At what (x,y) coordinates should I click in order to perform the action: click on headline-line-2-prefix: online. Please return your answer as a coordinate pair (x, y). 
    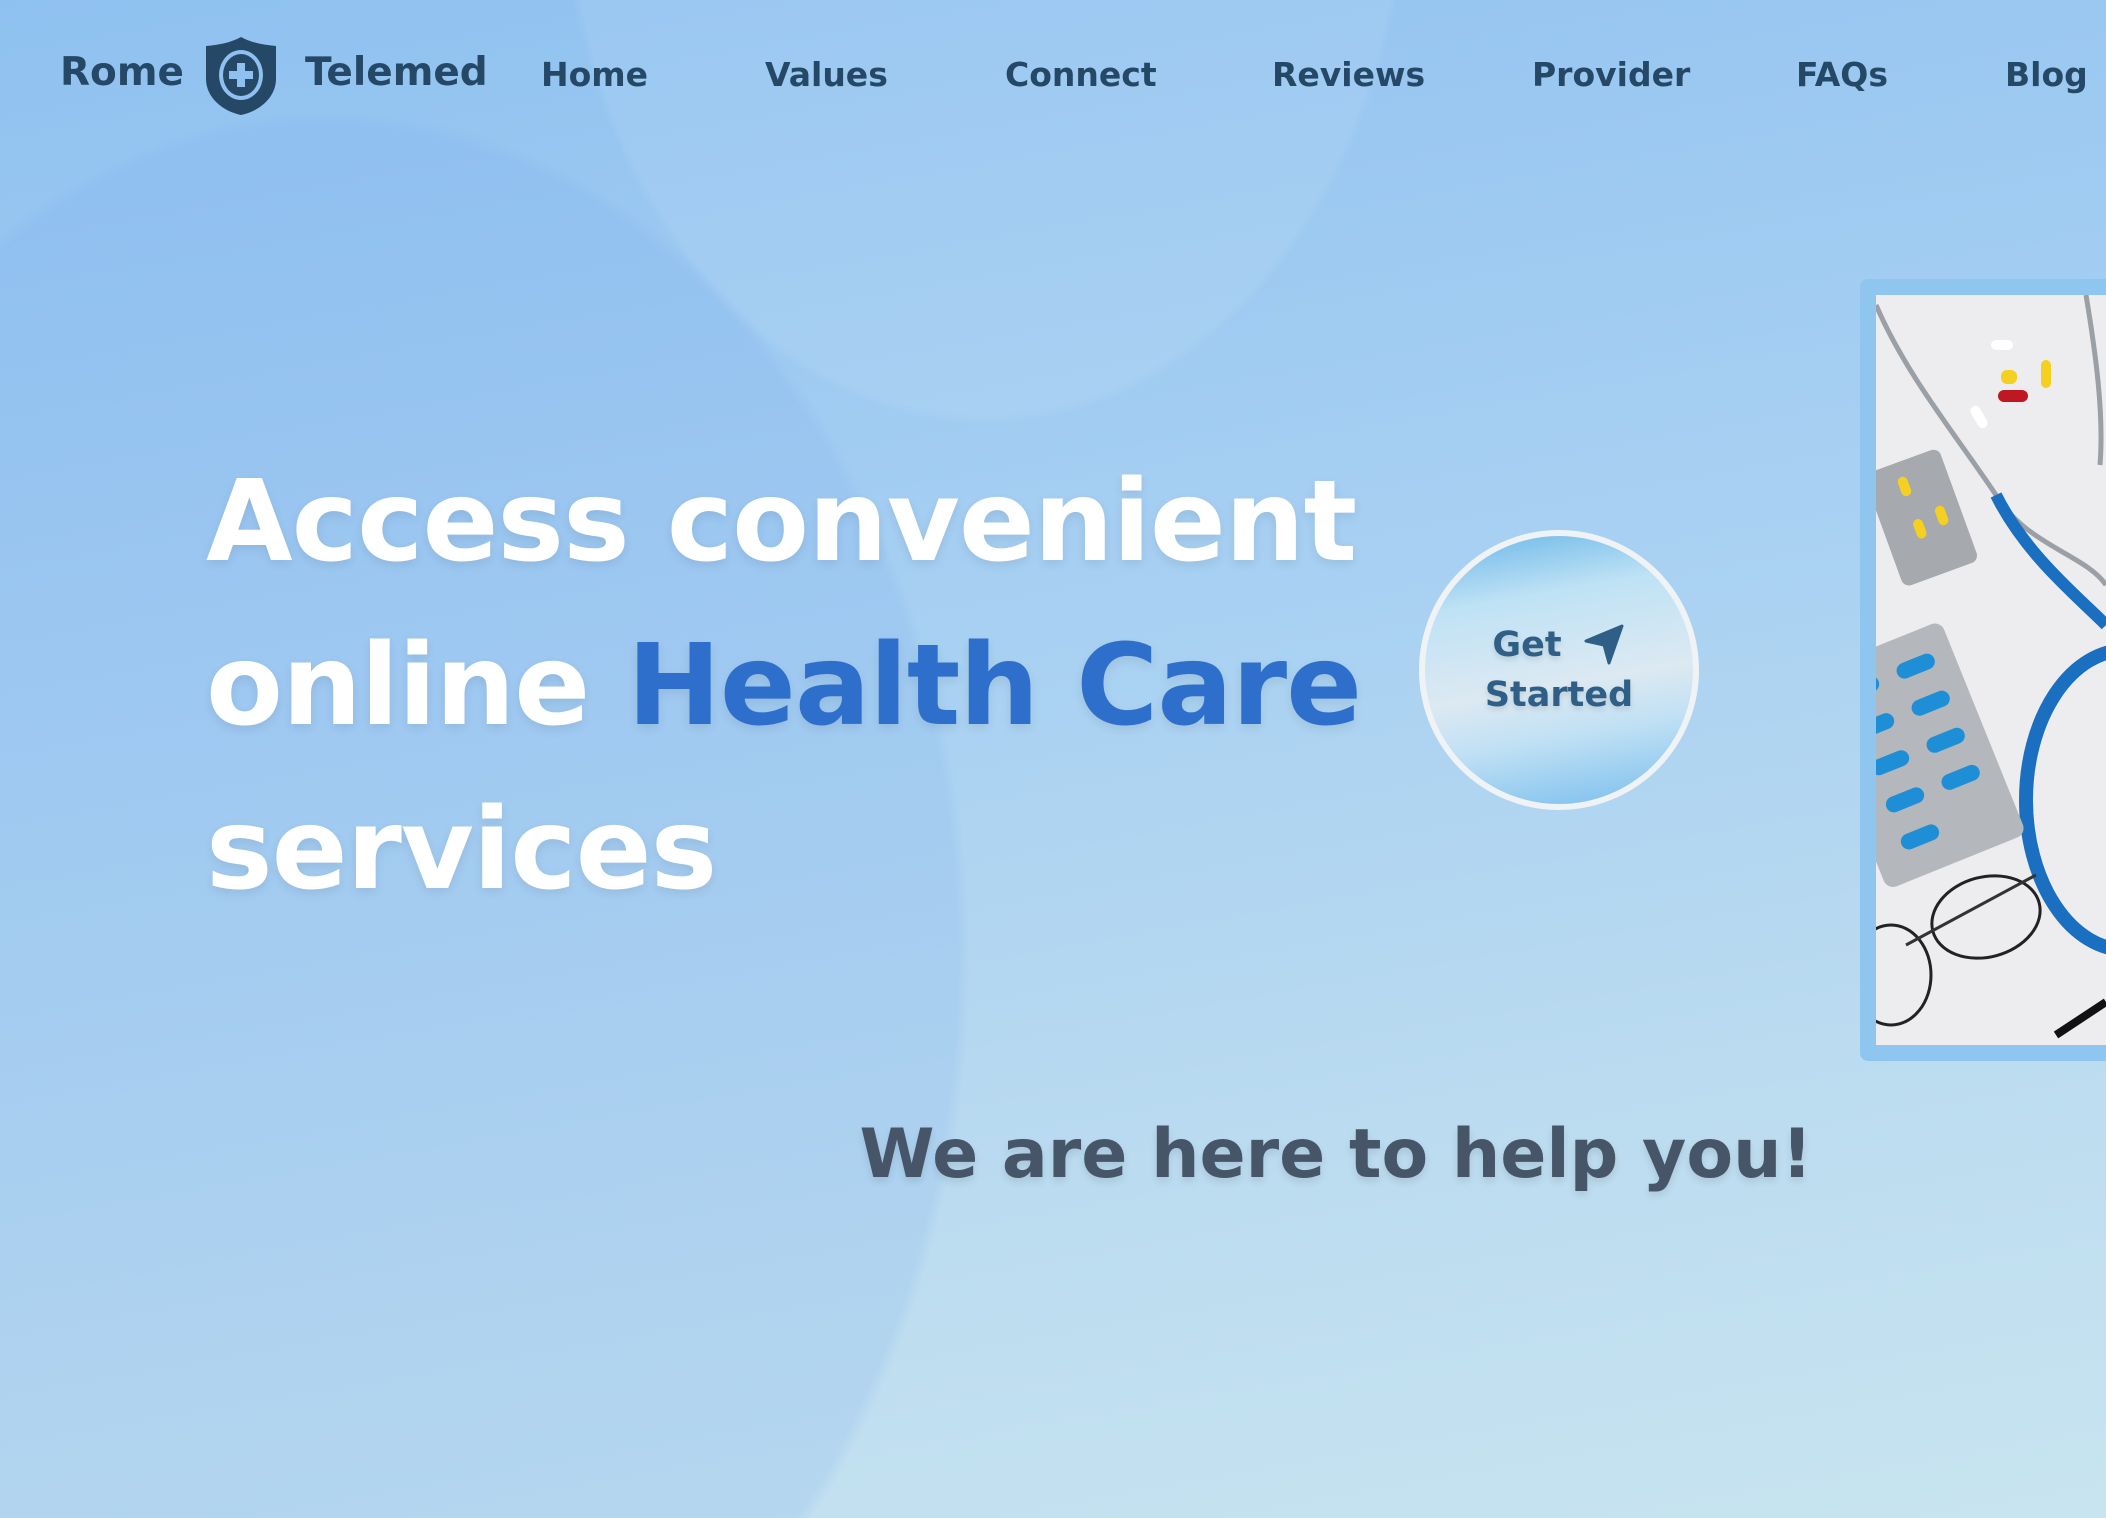
    Looking at the image, I should click on (417, 686).